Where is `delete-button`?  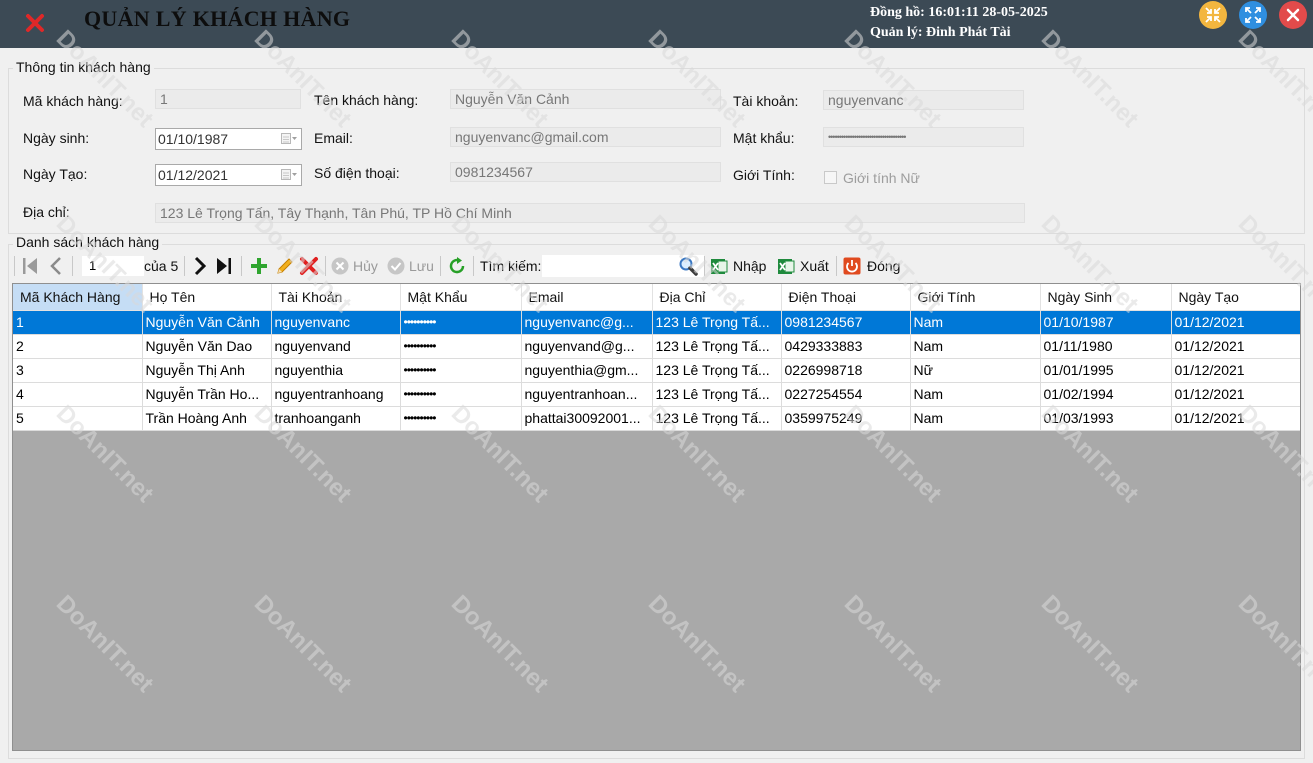
delete-button is located at coordinates (309, 266).